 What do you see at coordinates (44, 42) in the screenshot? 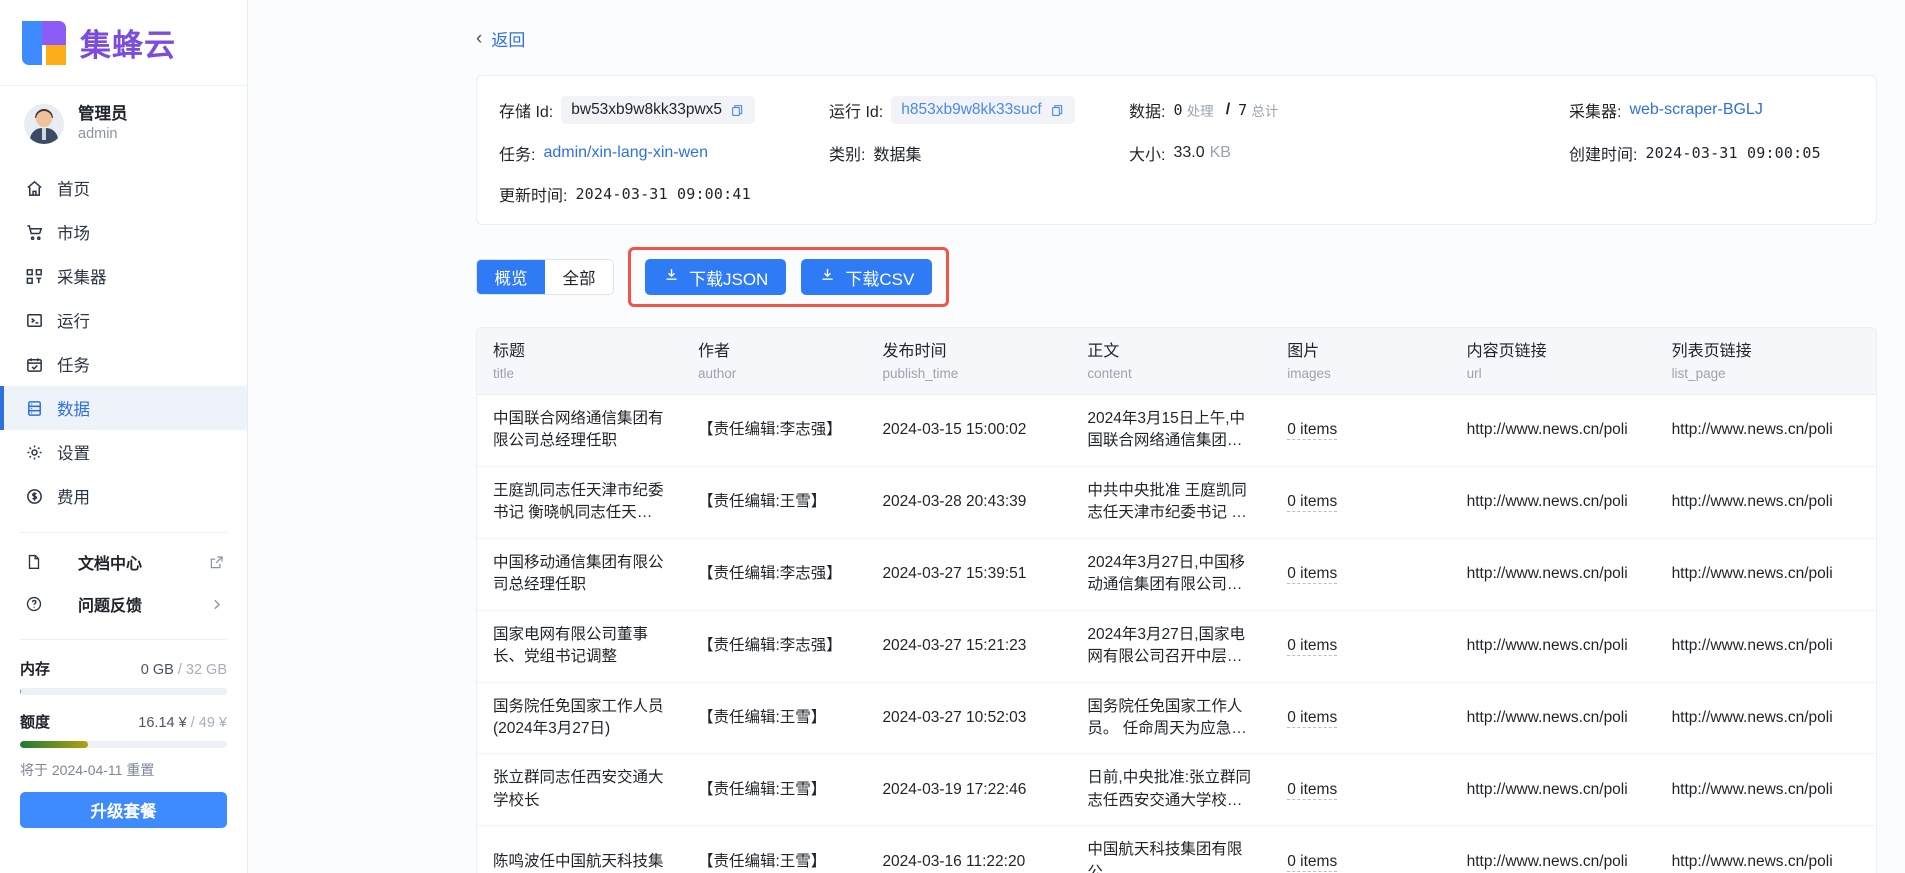
I see `app-logo-icon` at bounding box center [44, 42].